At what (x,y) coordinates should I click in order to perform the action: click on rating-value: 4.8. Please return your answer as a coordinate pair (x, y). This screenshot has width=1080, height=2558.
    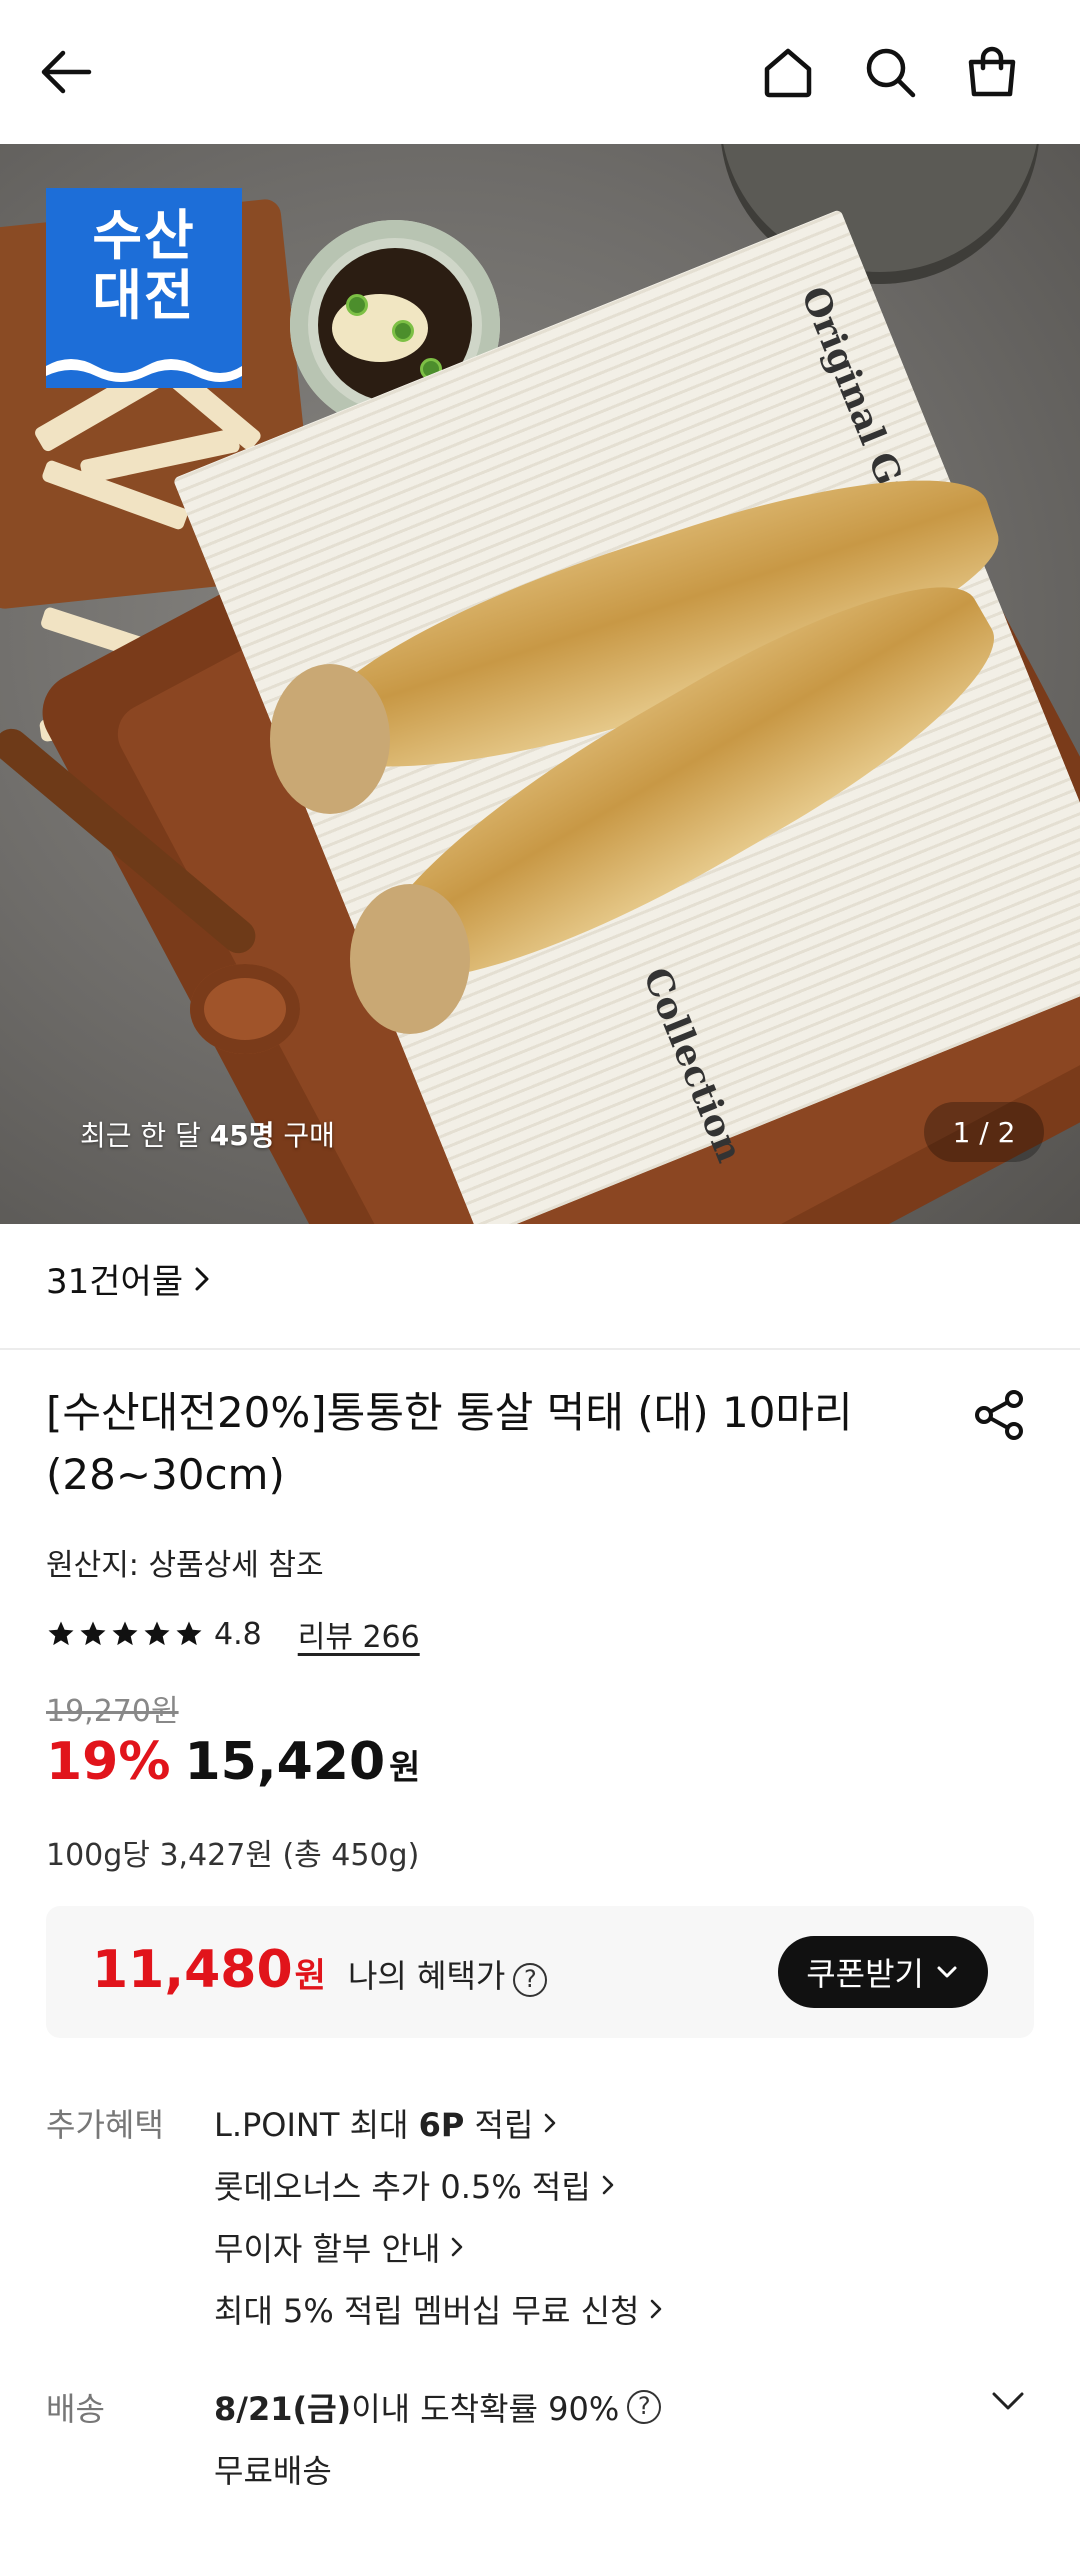
    Looking at the image, I should click on (238, 1634).